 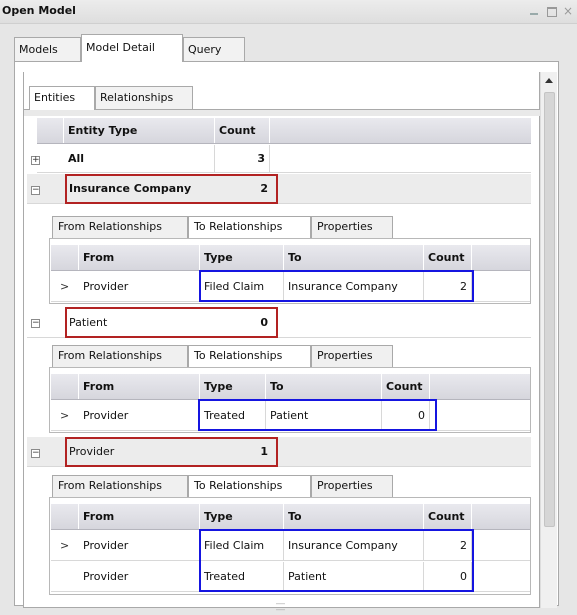 What do you see at coordinates (549, 309) in the screenshot?
I see `scrollbar-thumb` at bounding box center [549, 309].